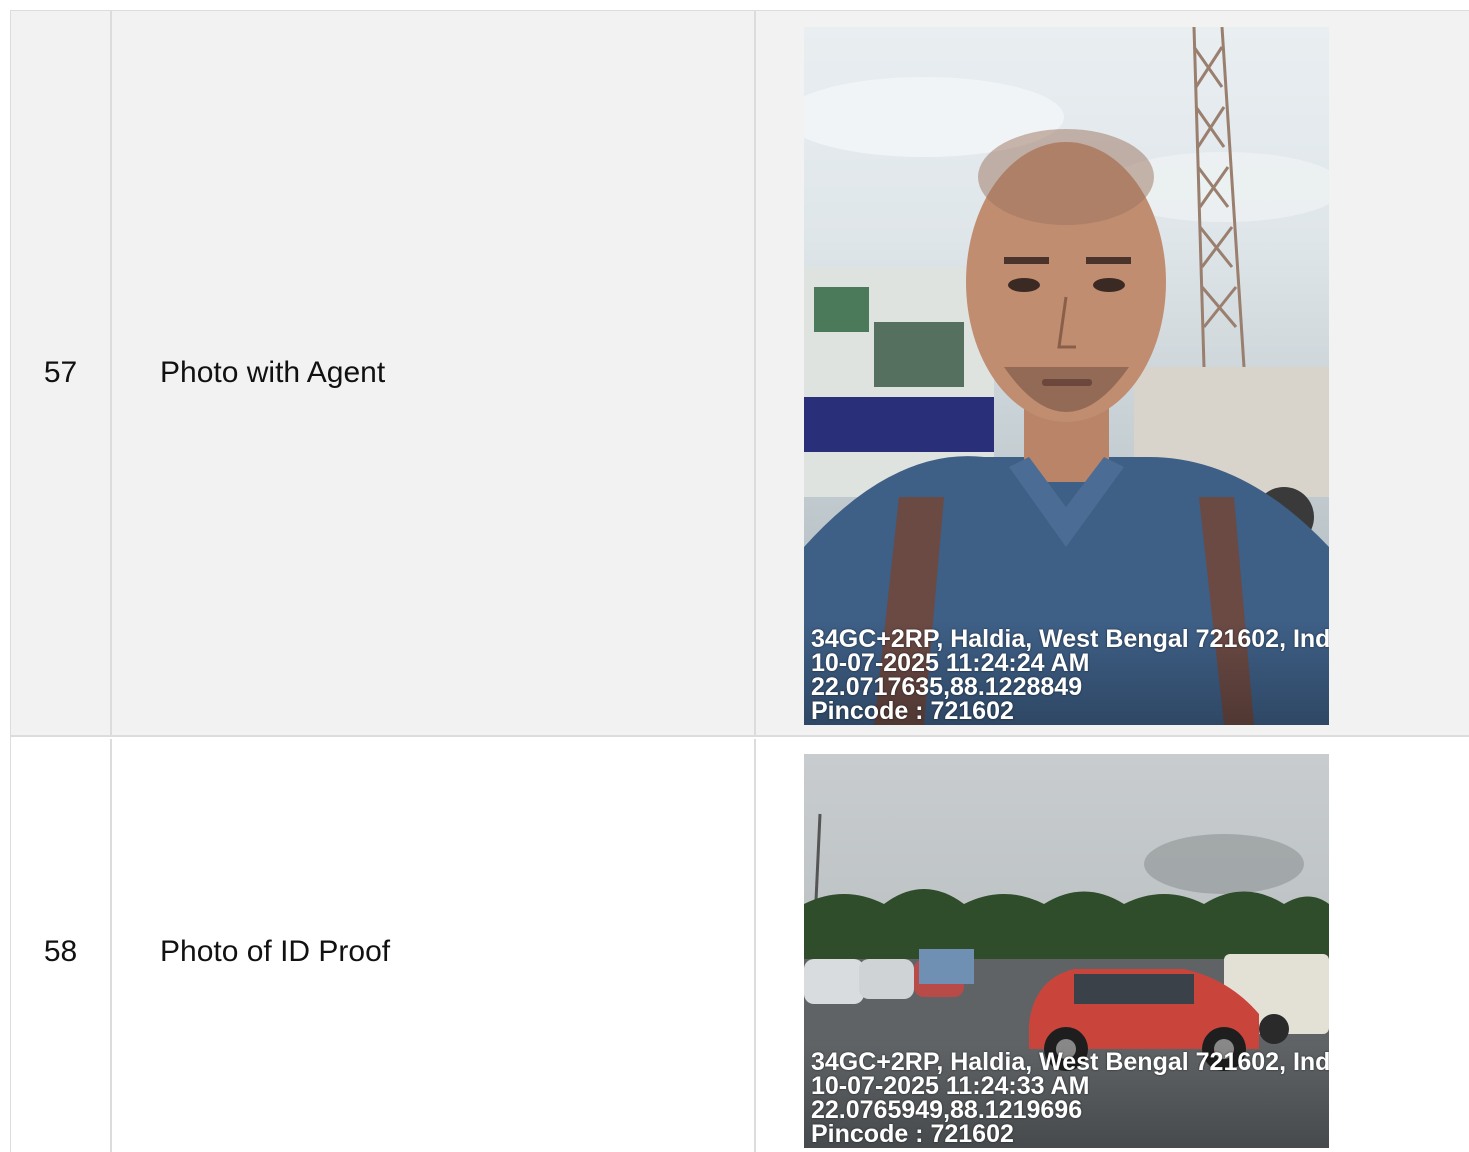  What do you see at coordinates (61, 945) in the screenshot?
I see `row-number: 58` at bounding box center [61, 945].